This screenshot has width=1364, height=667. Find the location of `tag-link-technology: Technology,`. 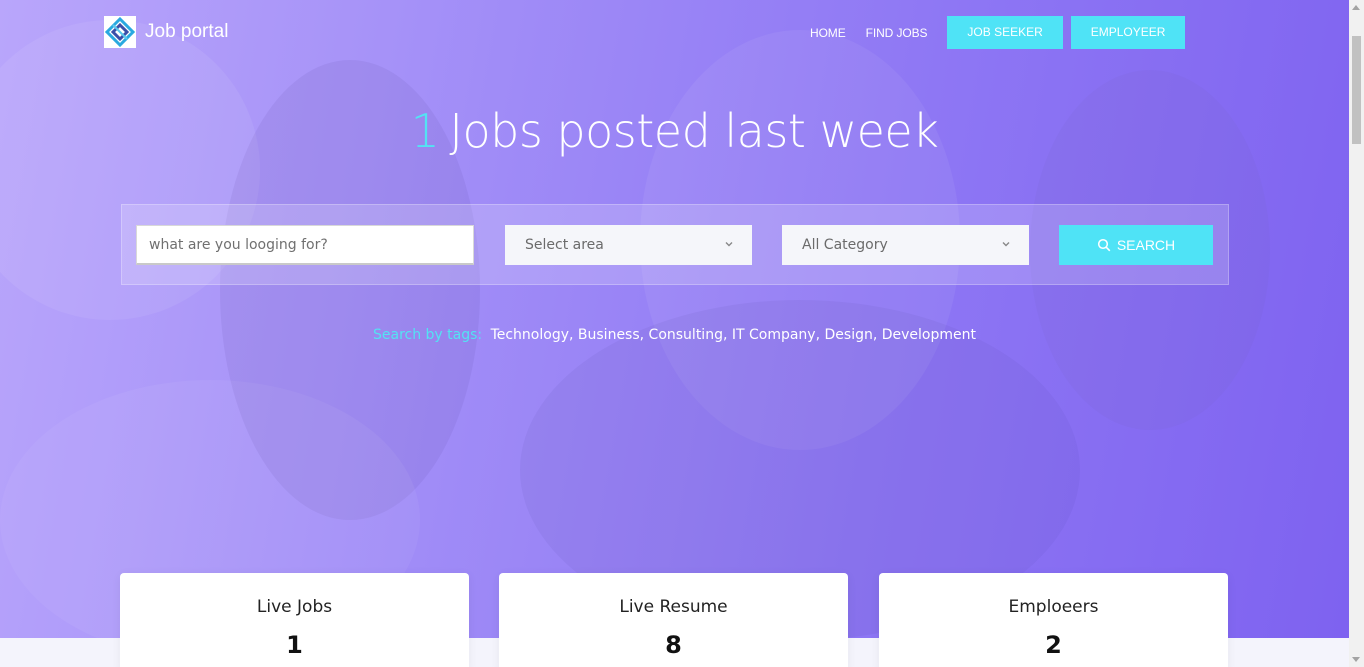

tag-link-technology: Technology, is located at coordinates (532, 335).